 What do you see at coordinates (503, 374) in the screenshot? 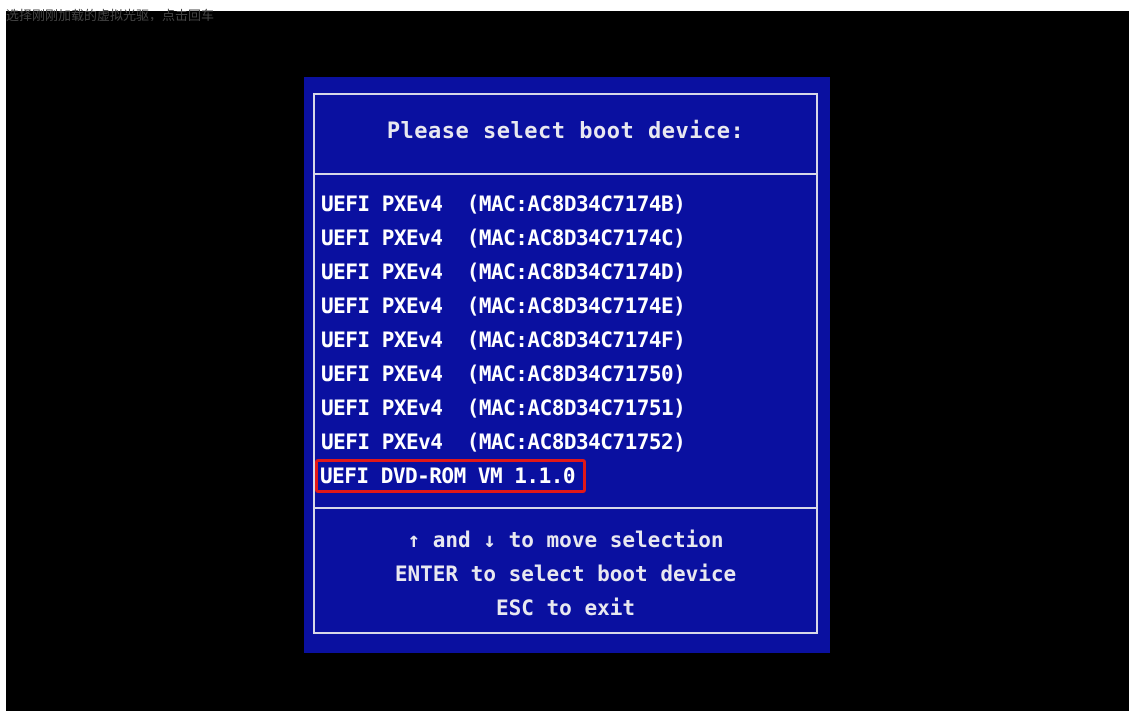
I see `boot-device-item: UEFI PXEv4 (MAC:AC8D34C71750)` at bounding box center [503, 374].